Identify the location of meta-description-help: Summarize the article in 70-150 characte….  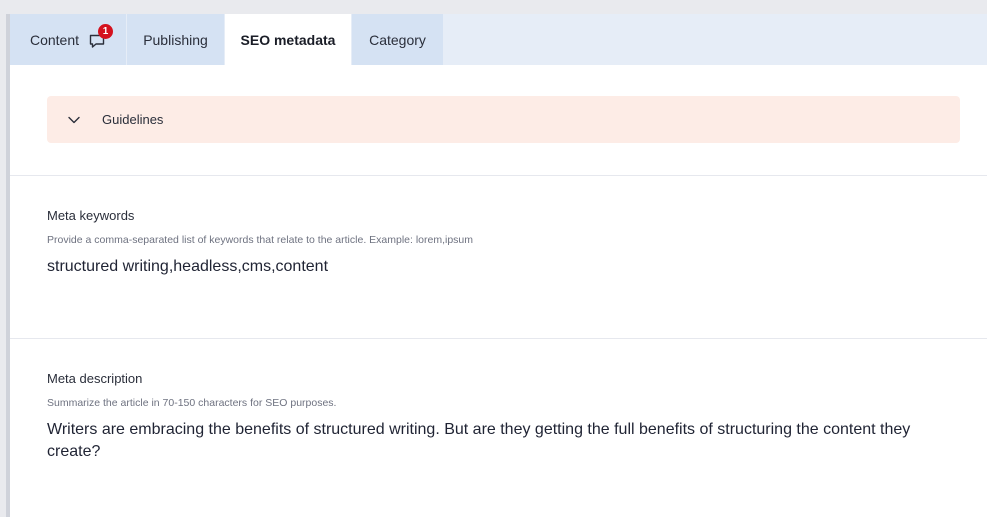
(192, 403).